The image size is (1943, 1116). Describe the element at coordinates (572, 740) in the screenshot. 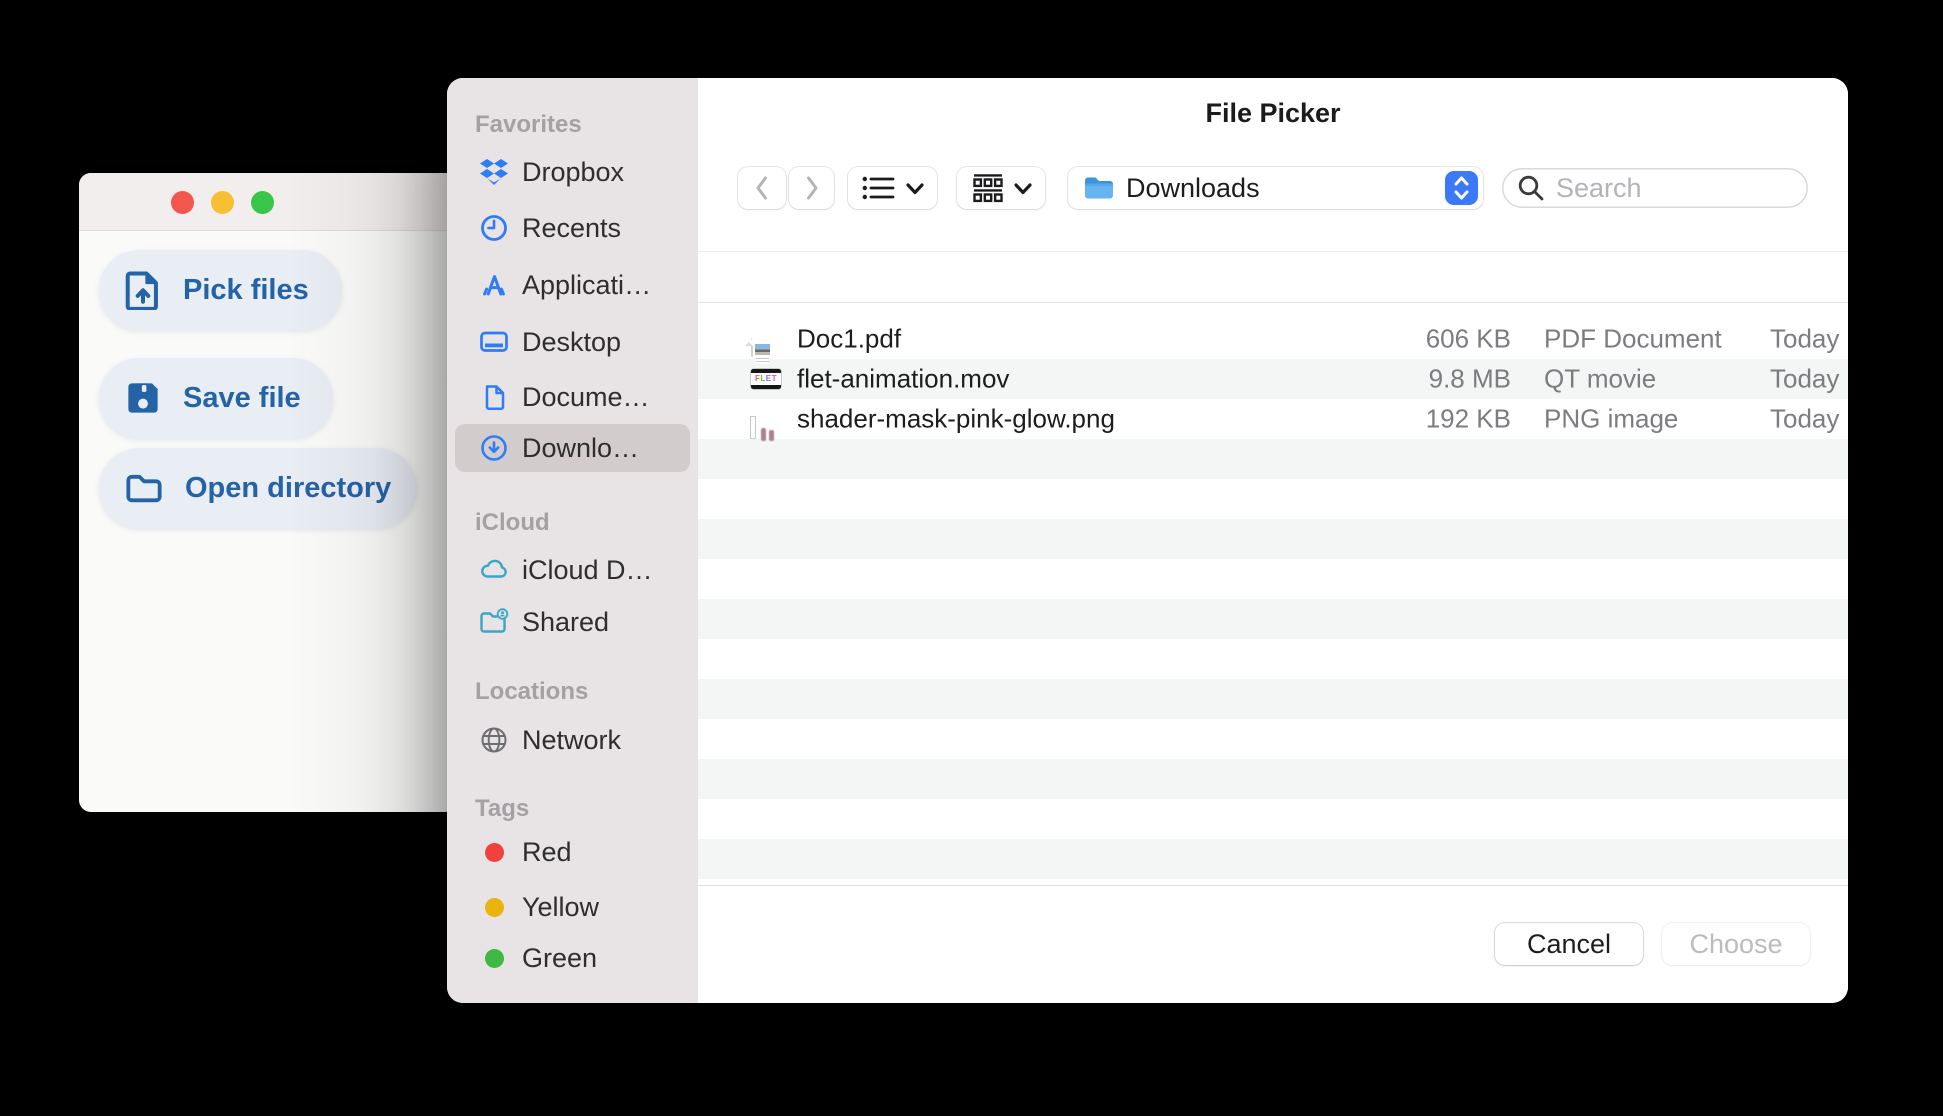

I see `sidebar-item-network: Network` at that location.